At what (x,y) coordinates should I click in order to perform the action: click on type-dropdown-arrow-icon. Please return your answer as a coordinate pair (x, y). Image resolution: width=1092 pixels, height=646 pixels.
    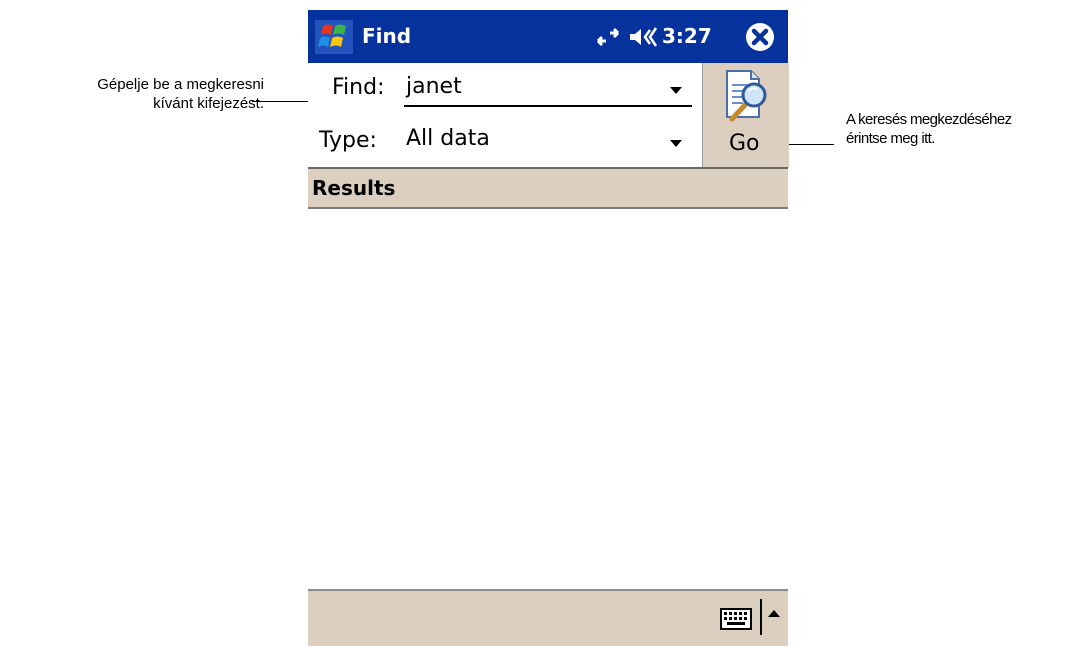
    Looking at the image, I should click on (676, 143).